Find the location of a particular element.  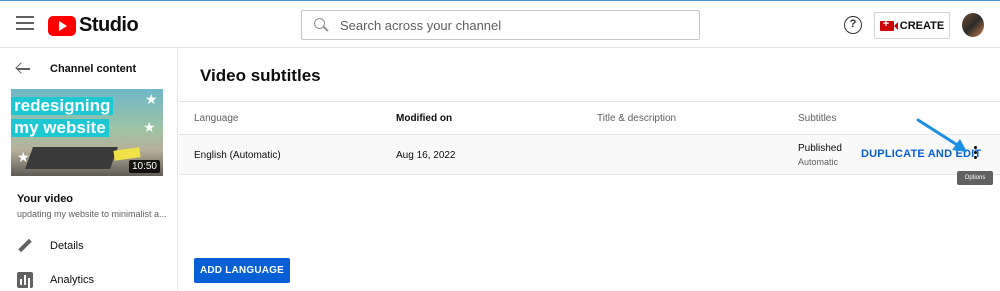

create-button: CREATE is located at coordinates (912, 25).